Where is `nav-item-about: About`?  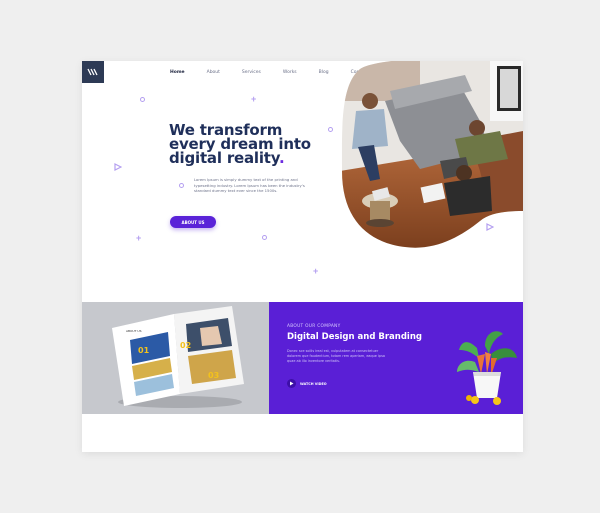 nav-item-about: About is located at coordinates (213, 72).